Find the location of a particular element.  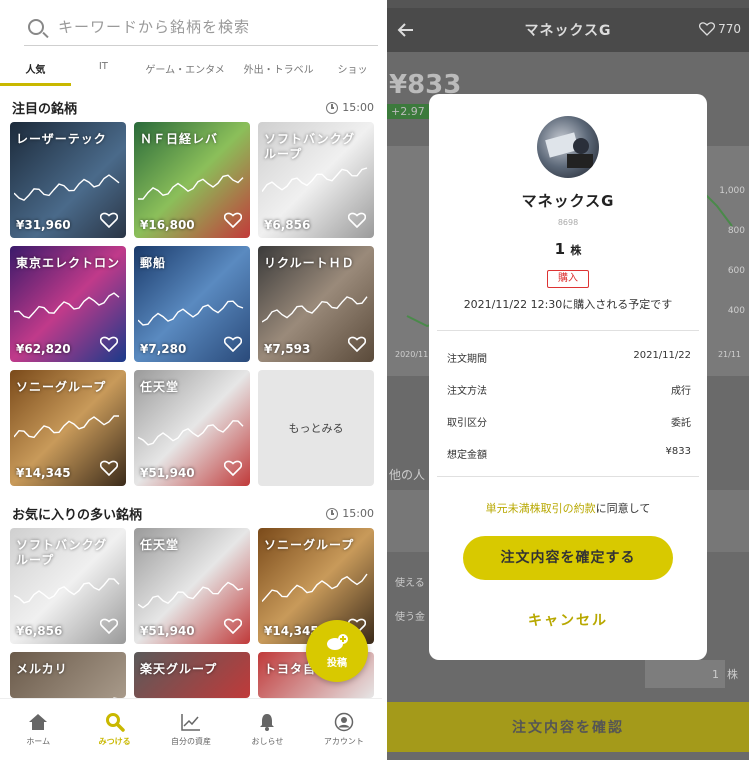

favorite-count-value: 770 is located at coordinates (729, 29).